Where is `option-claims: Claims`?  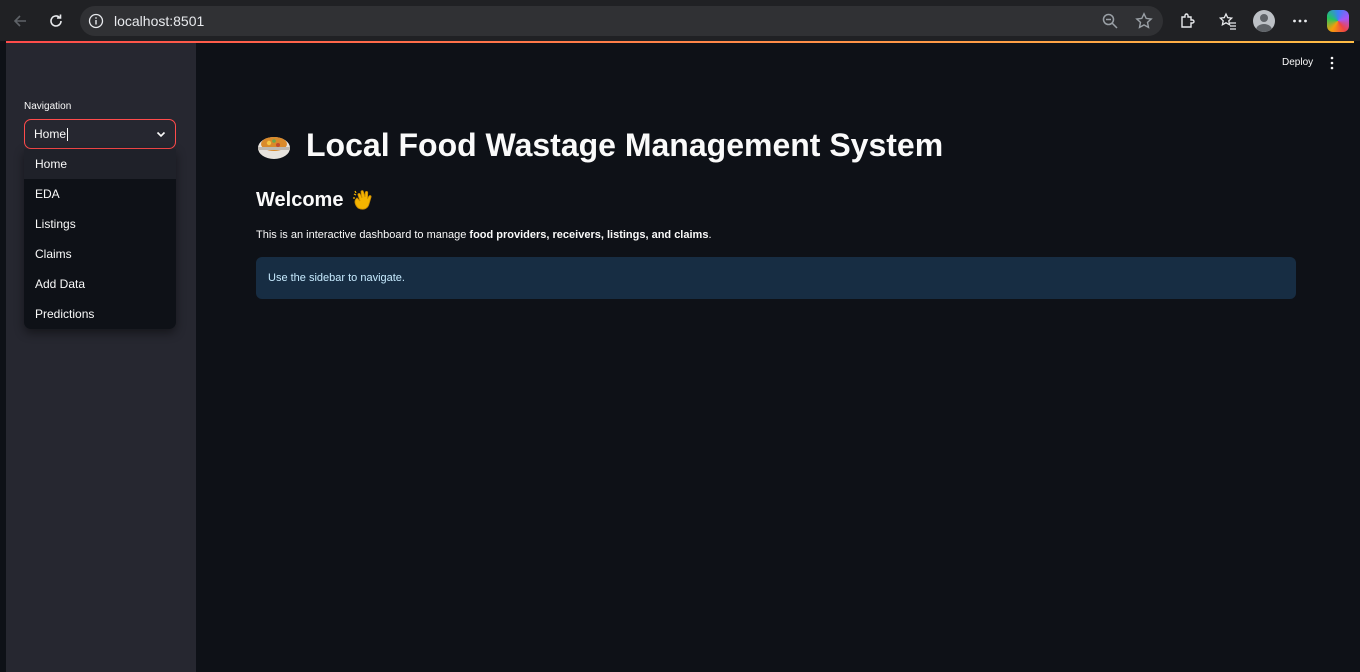
option-claims: Claims is located at coordinates (100, 254).